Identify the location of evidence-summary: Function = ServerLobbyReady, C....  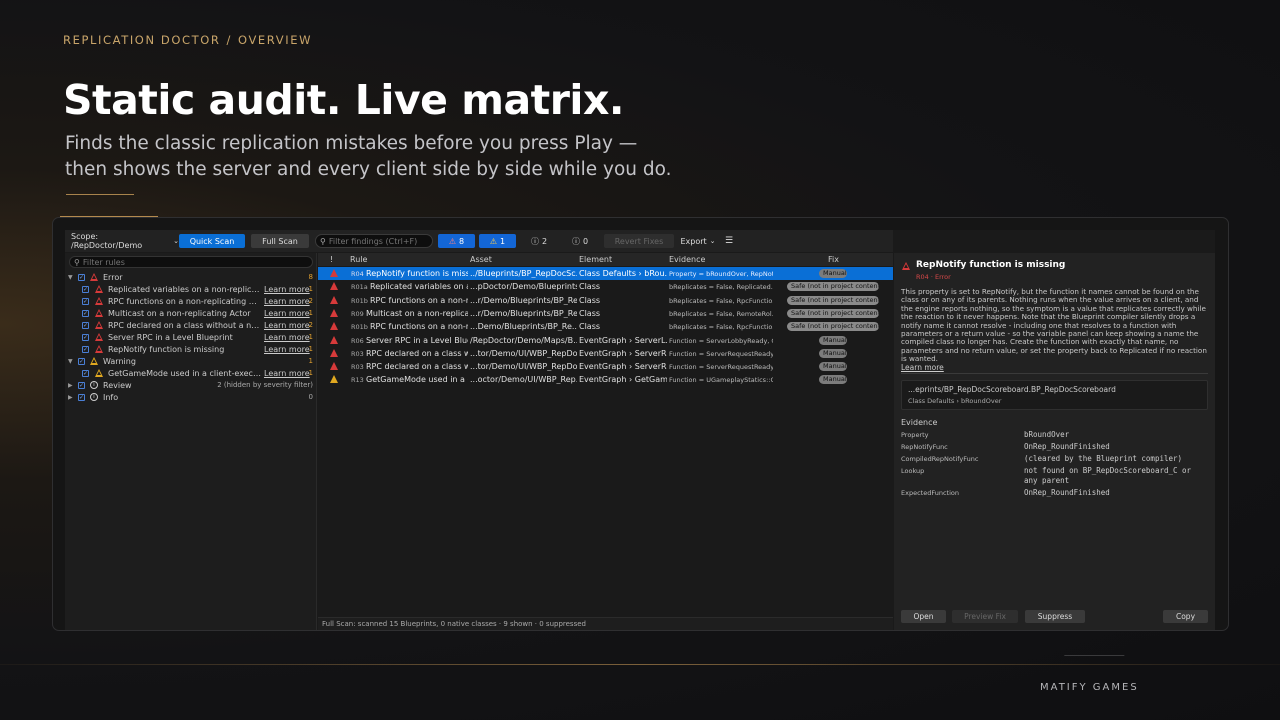
(721, 340).